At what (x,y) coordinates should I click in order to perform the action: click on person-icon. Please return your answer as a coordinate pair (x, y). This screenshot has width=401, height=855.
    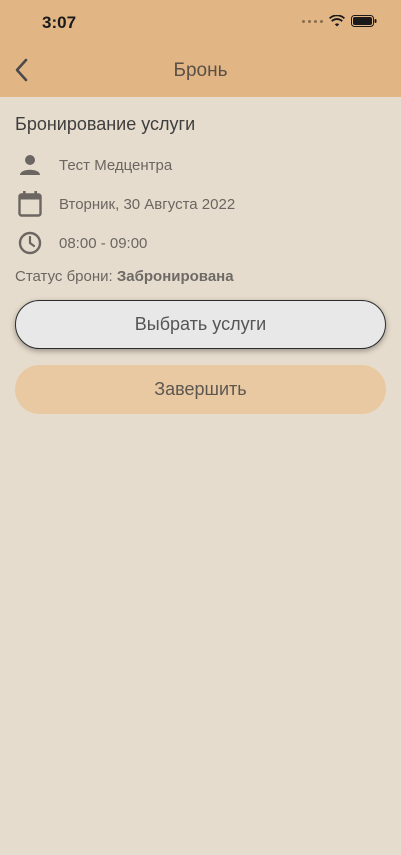
    Looking at the image, I should click on (30, 165).